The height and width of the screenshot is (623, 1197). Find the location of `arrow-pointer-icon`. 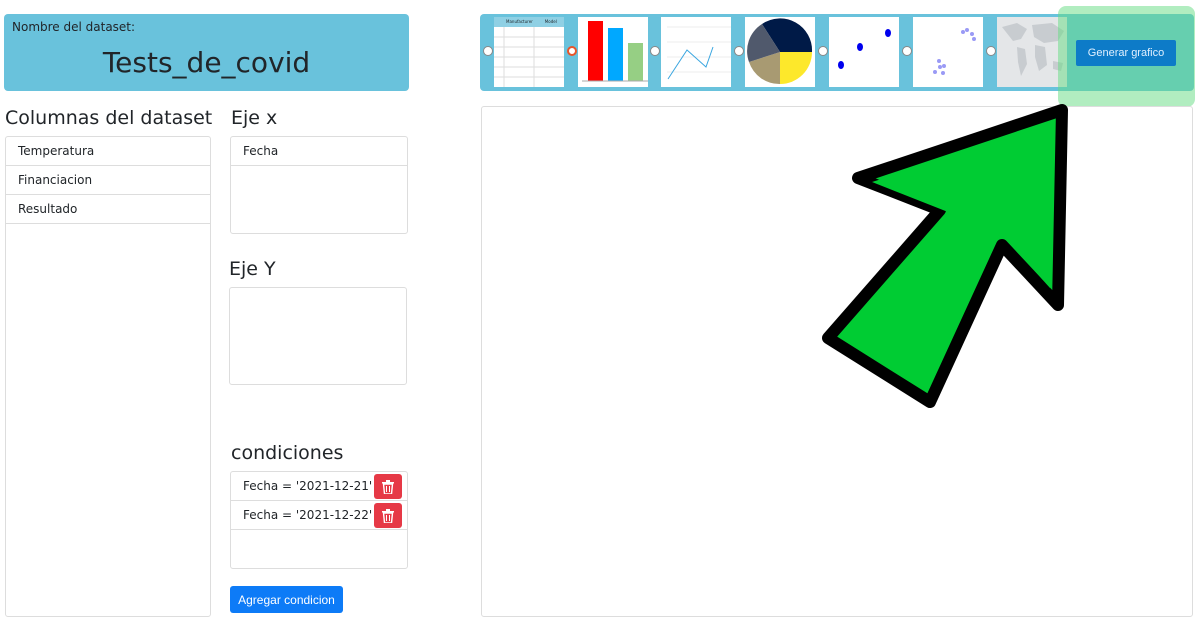

arrow-pointer-icon is located at coordinates (945, 256).